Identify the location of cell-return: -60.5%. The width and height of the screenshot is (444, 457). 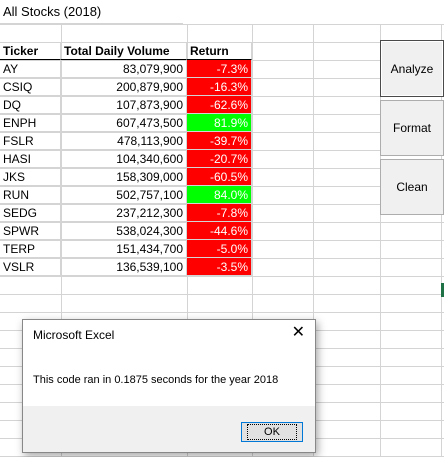
(219, 177).